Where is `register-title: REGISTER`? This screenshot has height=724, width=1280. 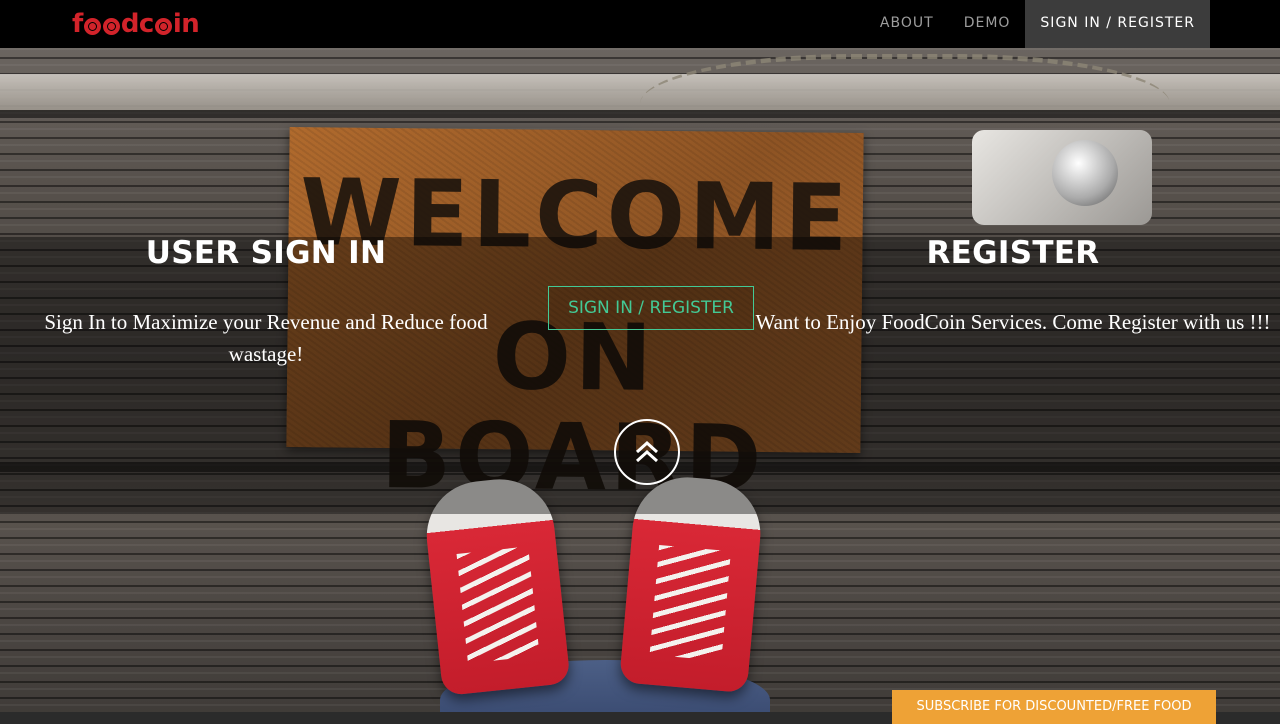
register-title: REGISTER is located at coordinates (1013, 253).